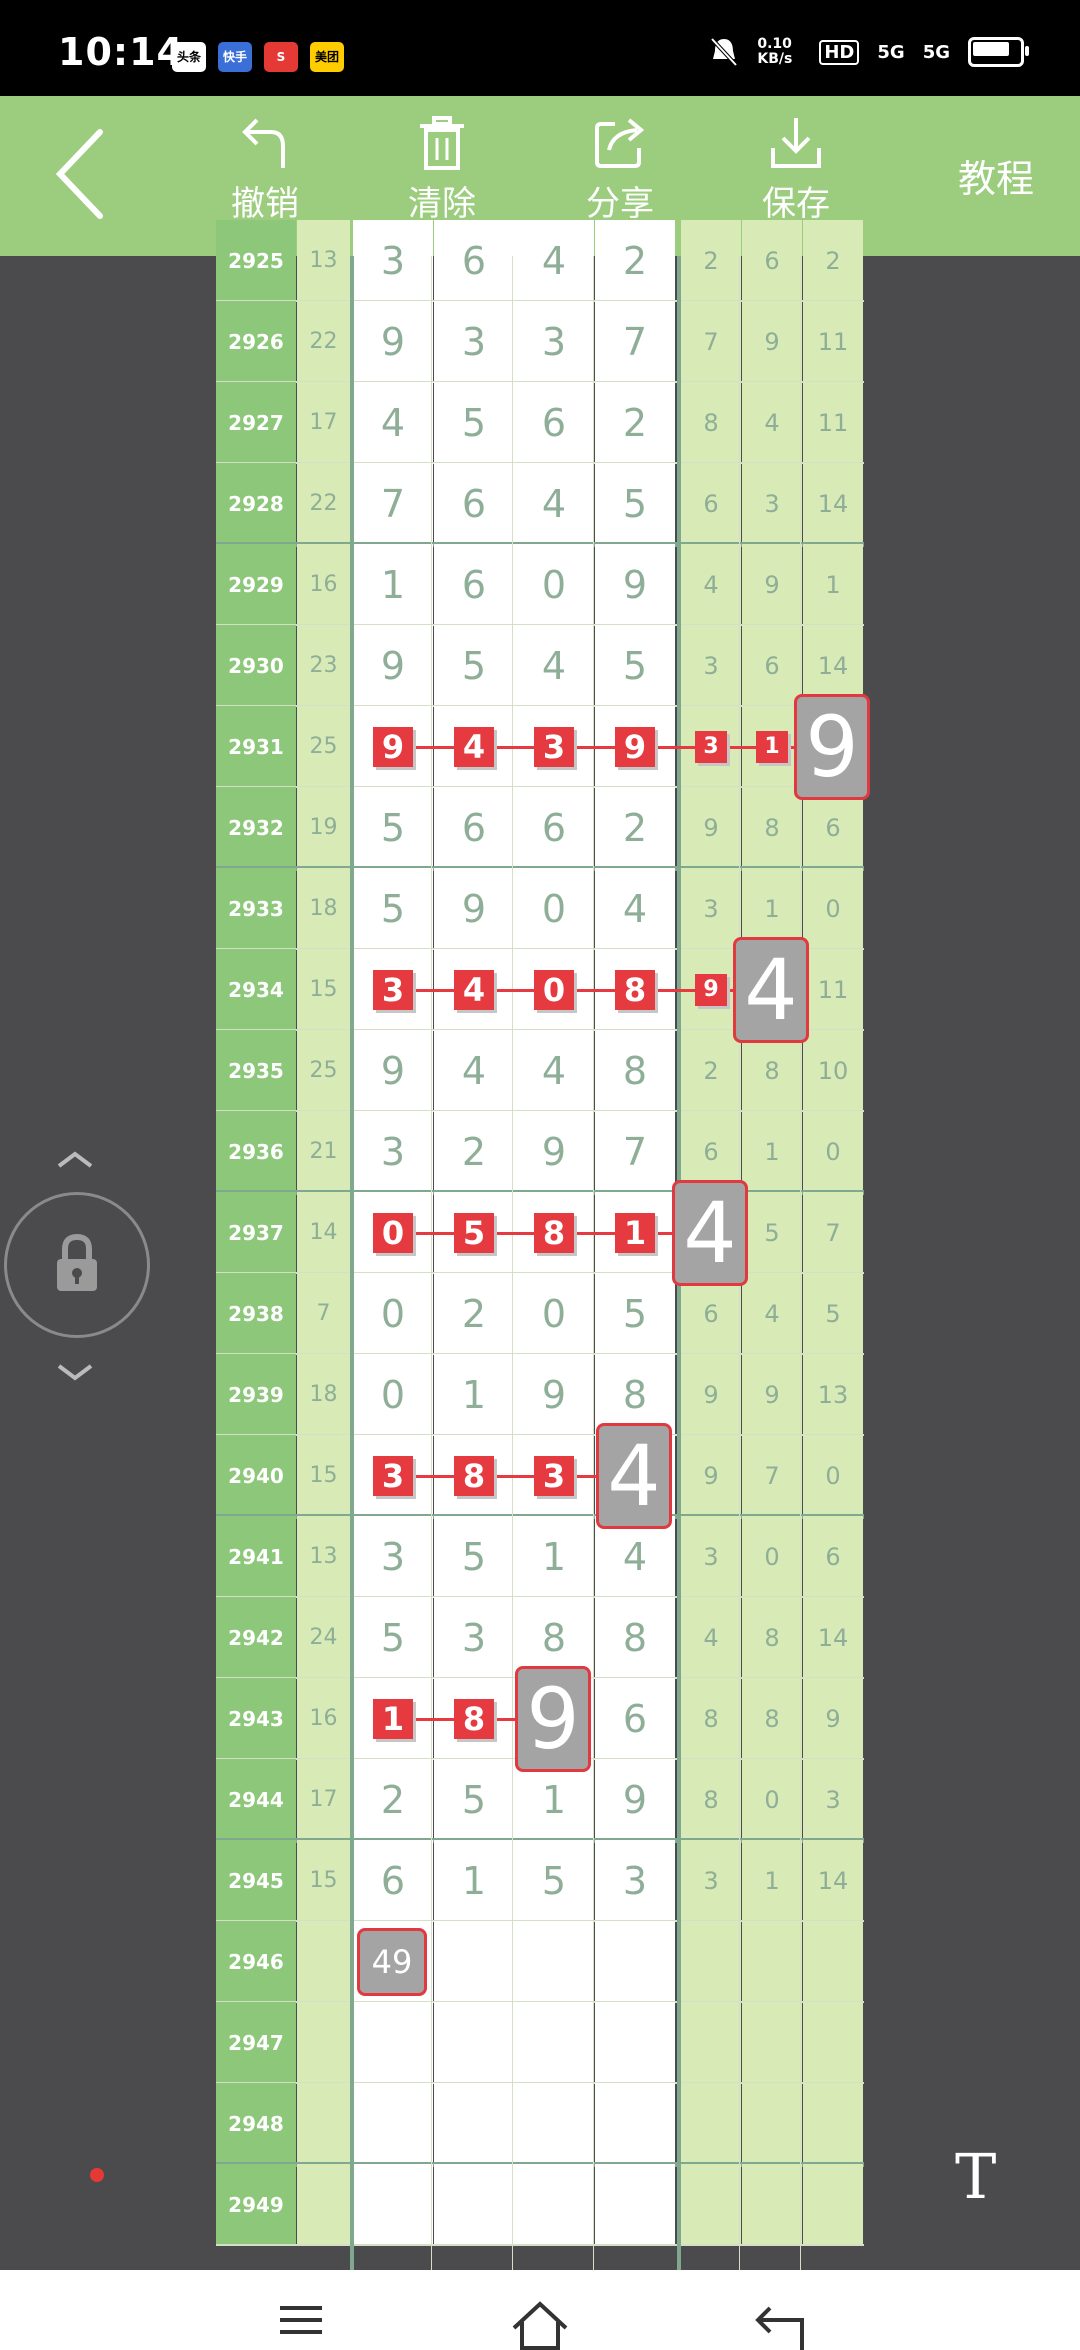 The width and height of the screenshot is (1080, 2350). What do you see at coordinates (75, 1160) in the screenshot?
I see `chevron-up-icon` at bounding box center [75, 1160].